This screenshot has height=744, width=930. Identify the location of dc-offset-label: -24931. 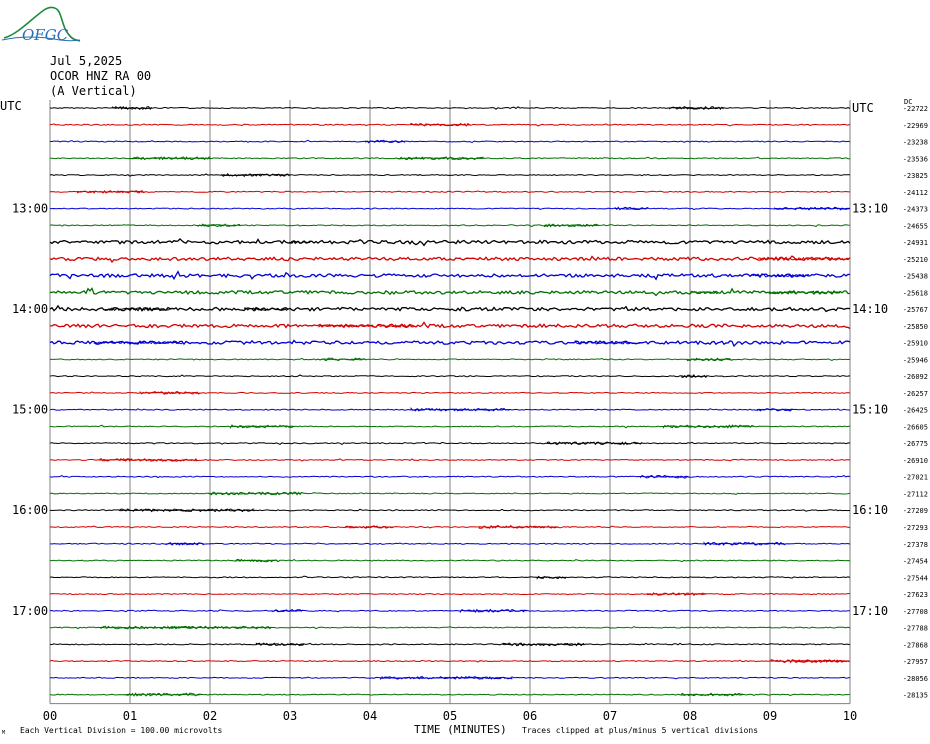
(915, 243).